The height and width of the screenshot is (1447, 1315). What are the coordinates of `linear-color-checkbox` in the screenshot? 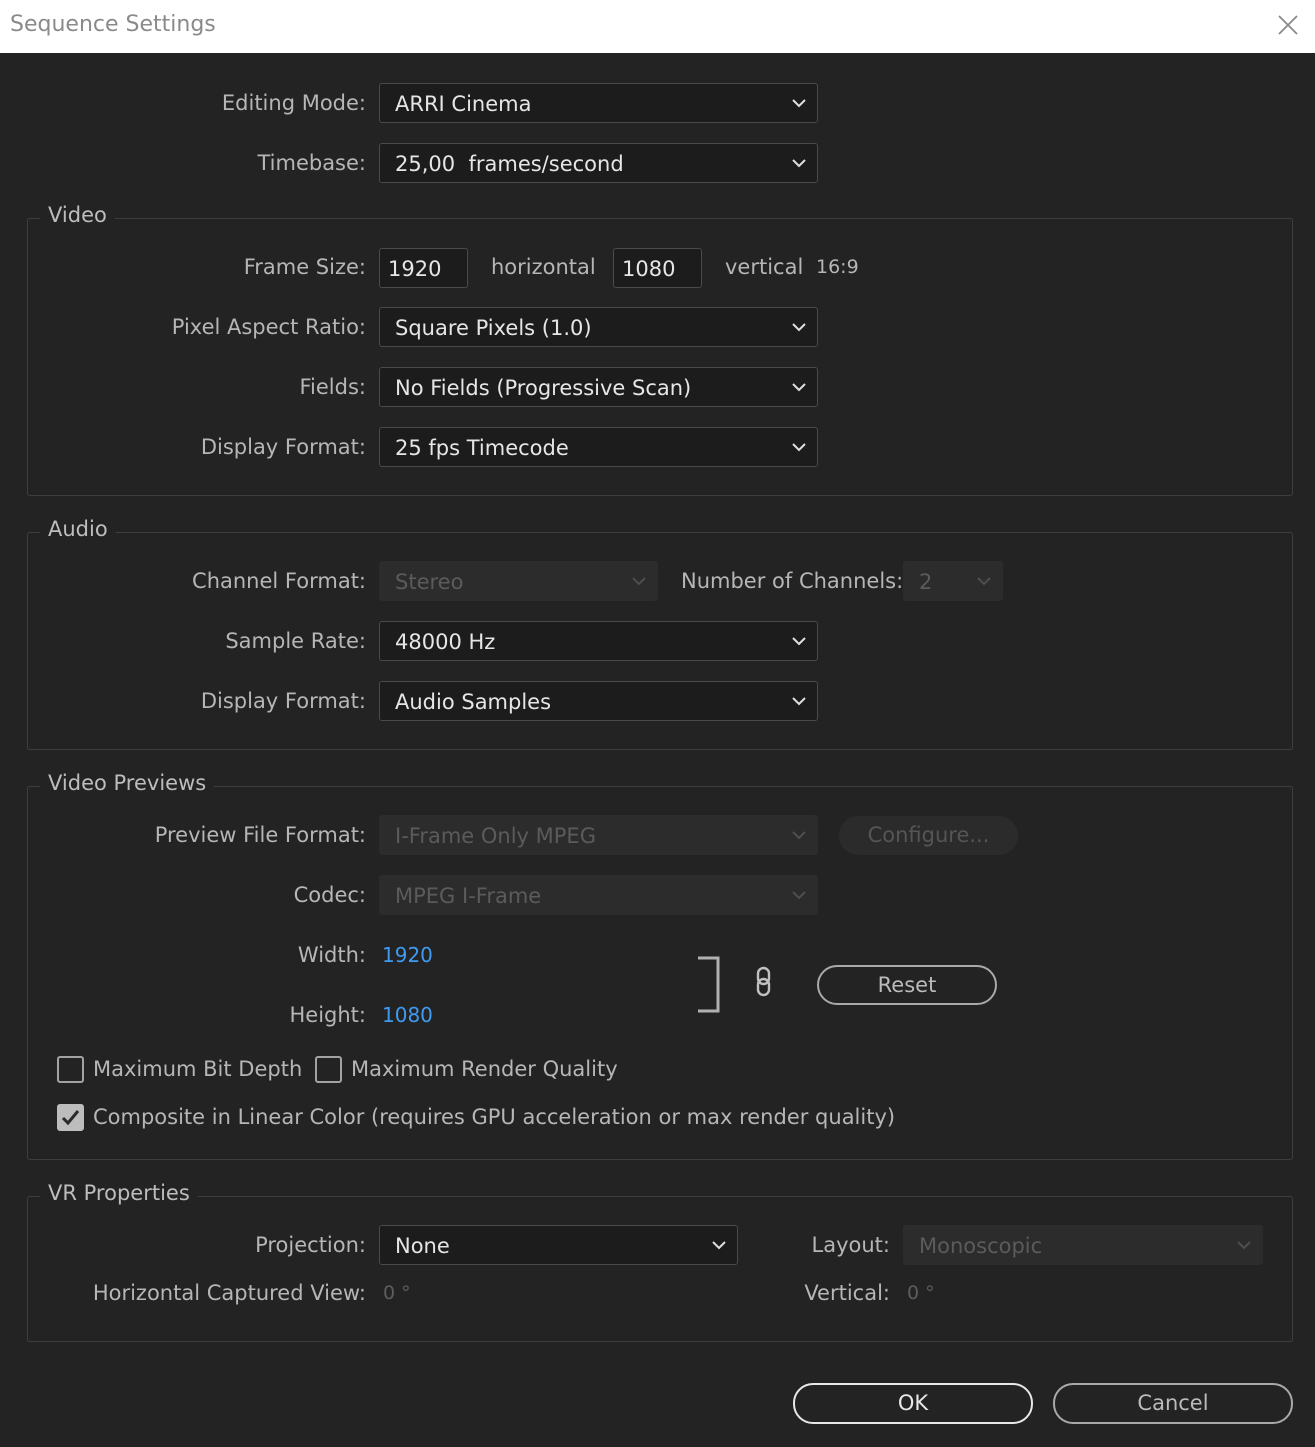 It's located at (70, 1117).